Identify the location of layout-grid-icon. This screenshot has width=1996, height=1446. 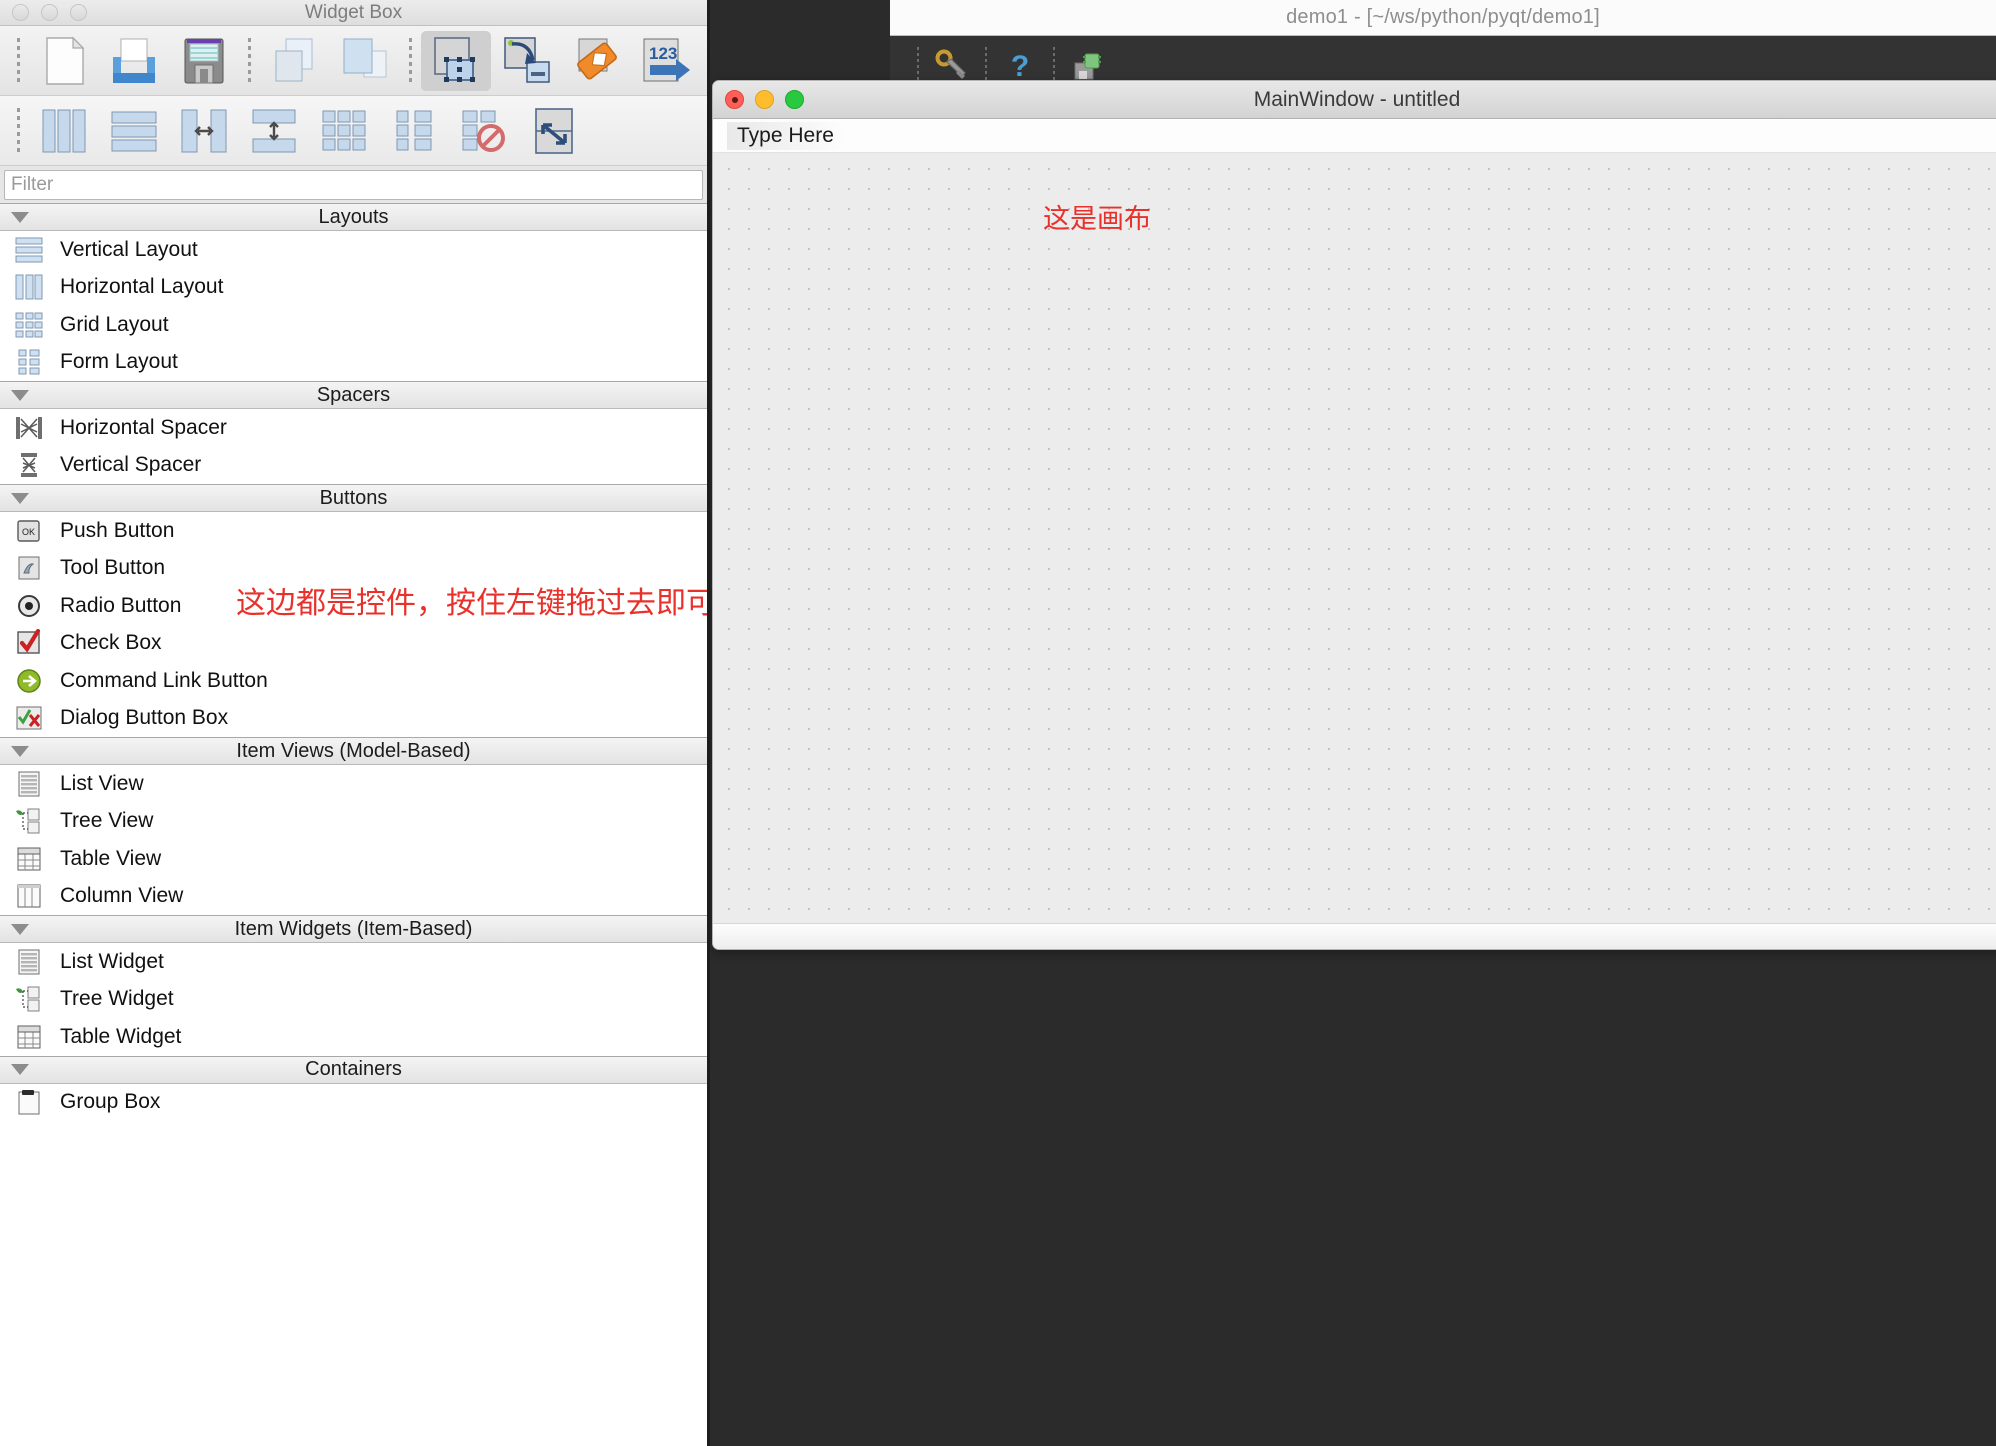
(344, 131).